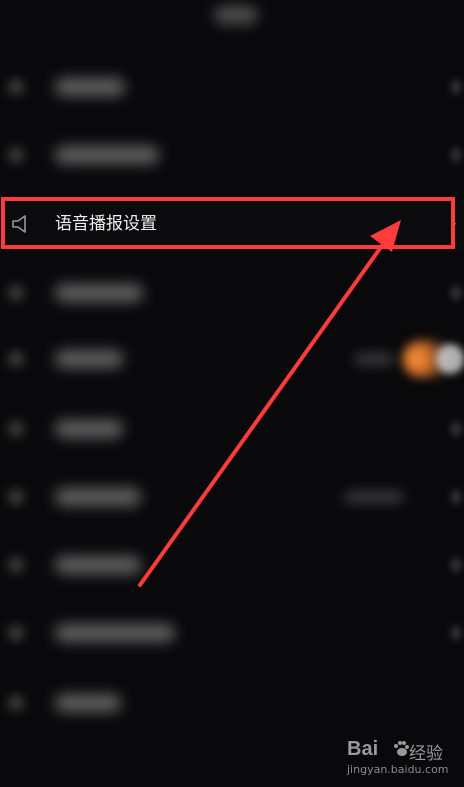 This screenshot has height=787, width=464. Describe the element at coordinates (398, 769) in the screenshot. I see `watermark-url: jingyan.baidu.com` at that location.